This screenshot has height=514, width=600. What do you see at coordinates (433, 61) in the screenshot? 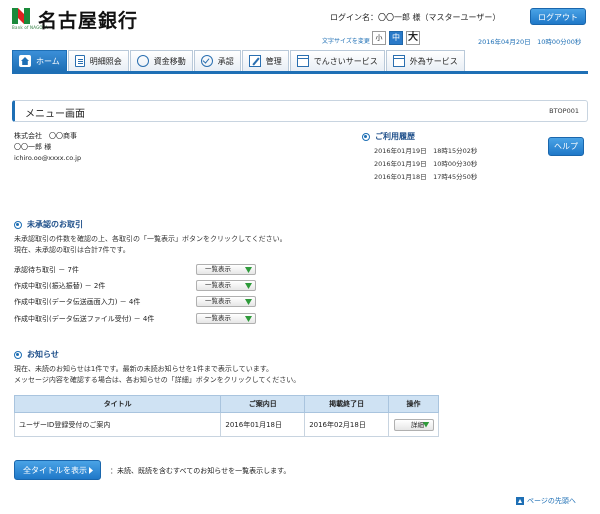
I see `nav-forex-label: 外為サービス` at bounding box center [433, 61].